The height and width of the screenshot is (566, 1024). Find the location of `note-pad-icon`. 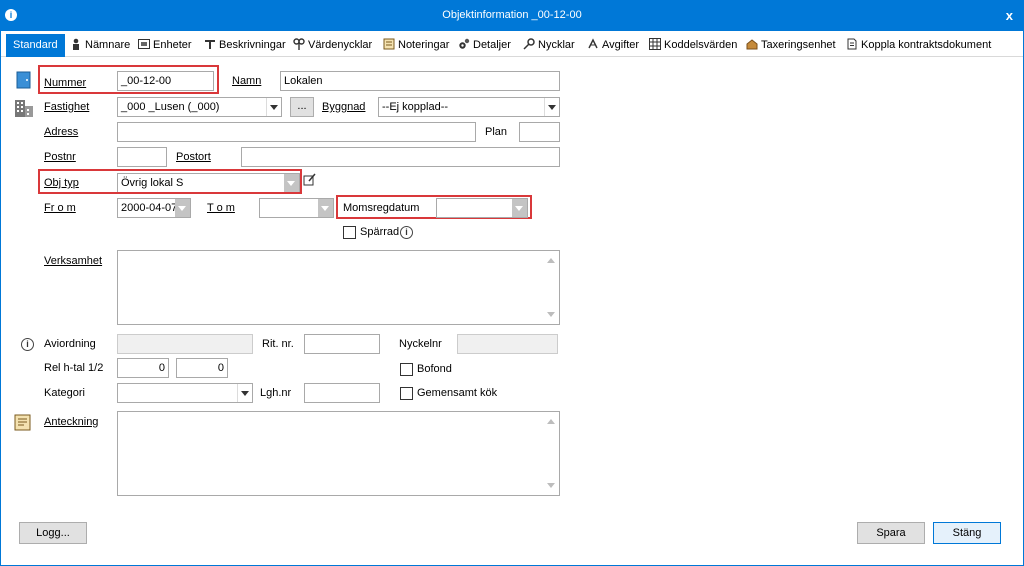

note-pad-icon is located at coordinates (22, 422).